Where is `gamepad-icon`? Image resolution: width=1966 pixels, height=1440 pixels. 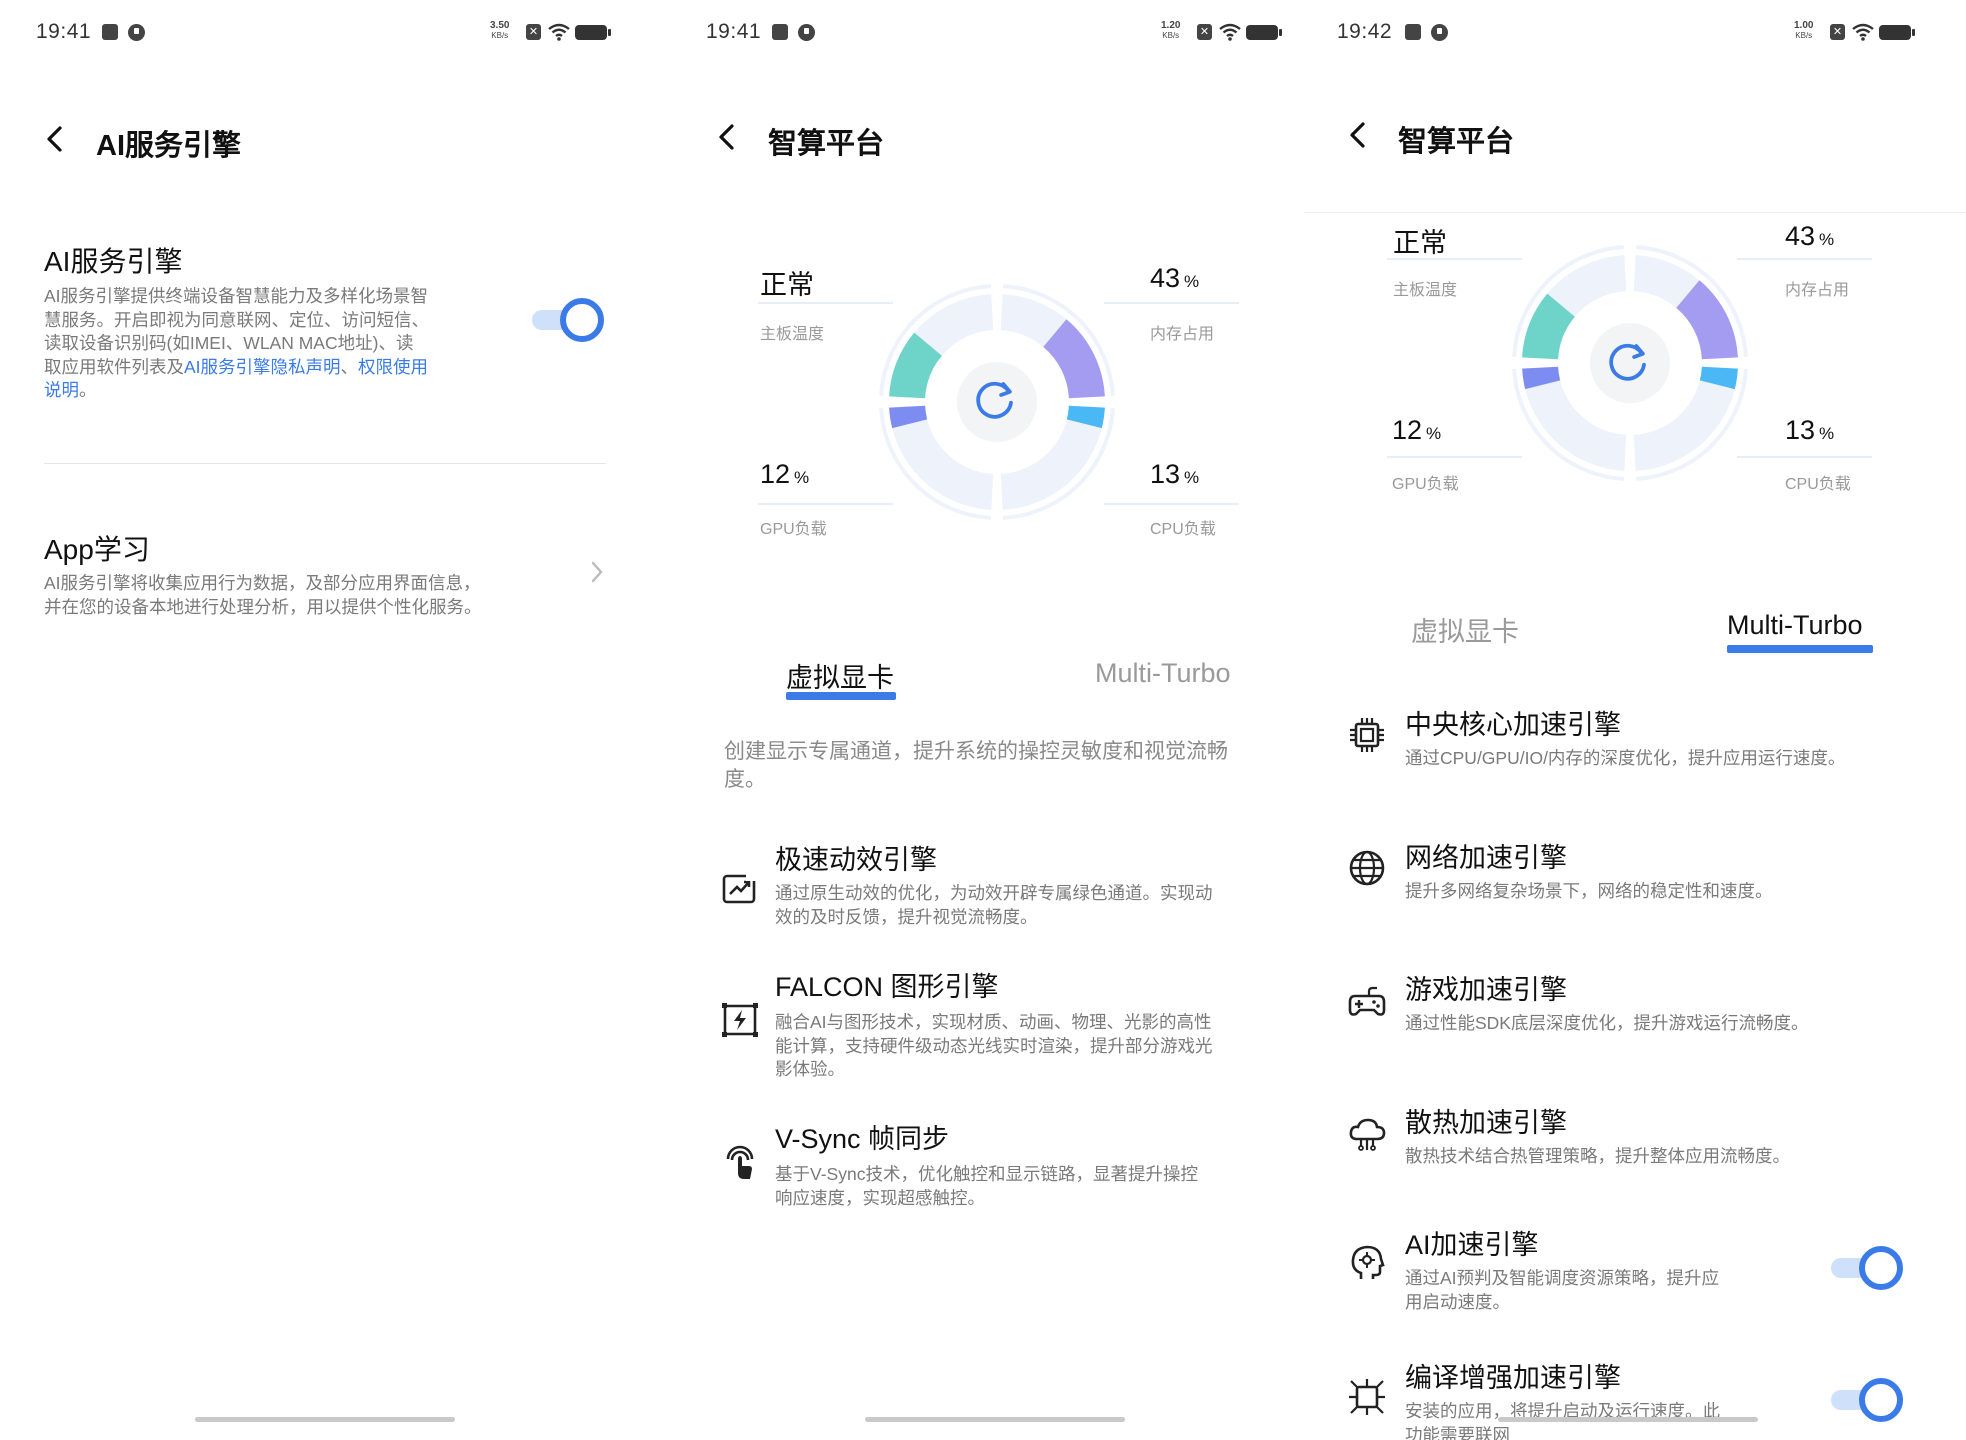
gamepad-icon is located at coordinates (1367, 1001).